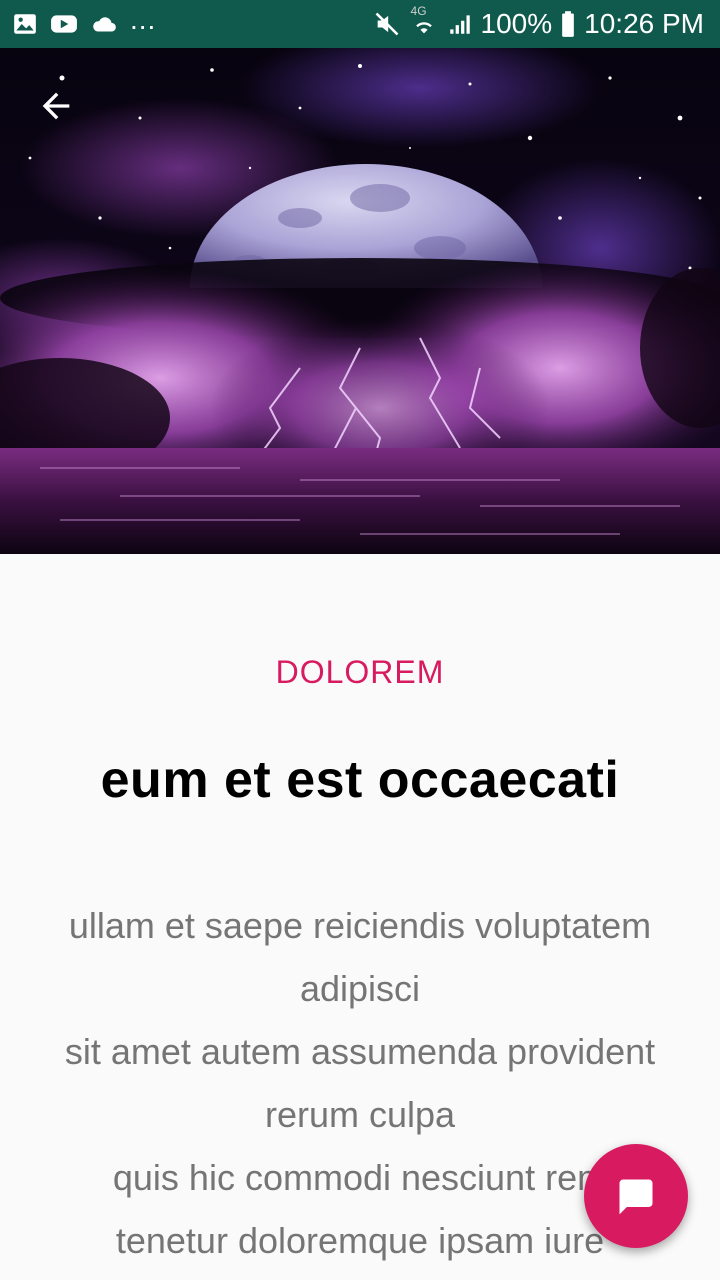  I want to click on arrow-left-icon, so click(56, 106).